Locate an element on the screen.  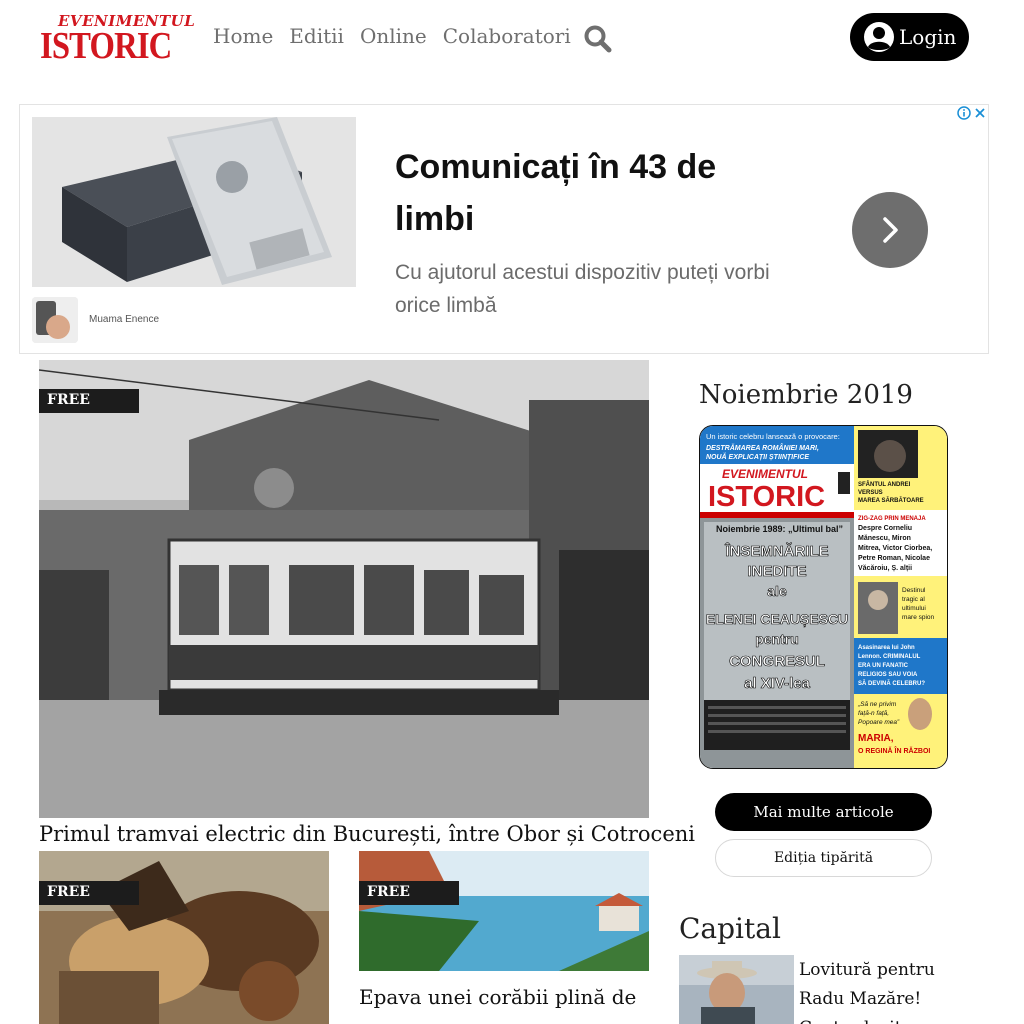
svg-text: Destinul is located at coordinates (914, 590).